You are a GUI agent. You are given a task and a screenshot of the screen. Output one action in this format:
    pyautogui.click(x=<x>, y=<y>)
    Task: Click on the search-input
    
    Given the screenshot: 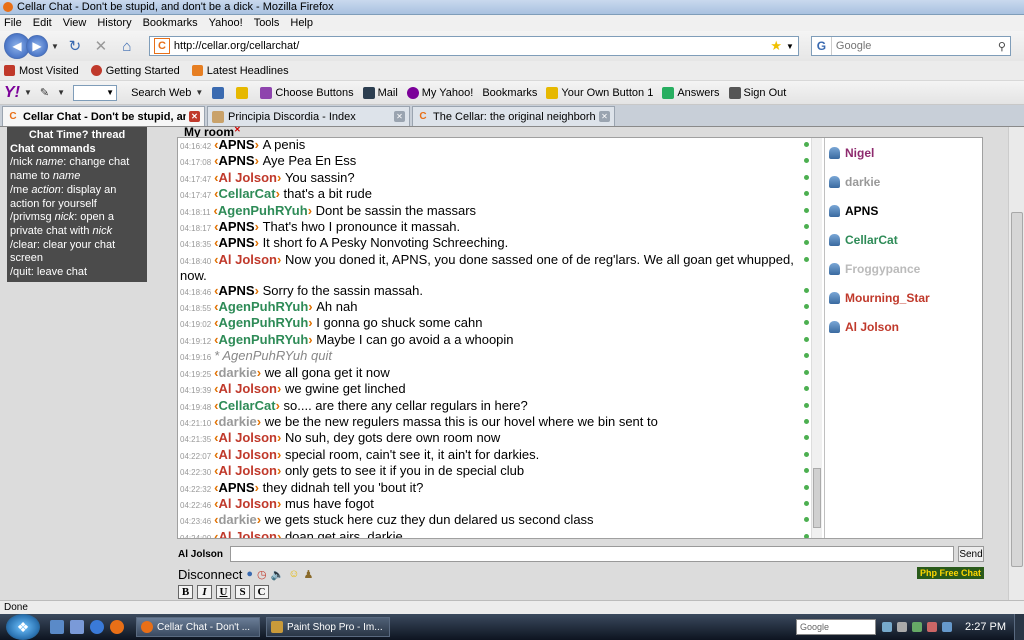 What is the action you would take?
    pyautogui.click(x=916, y=46)
    